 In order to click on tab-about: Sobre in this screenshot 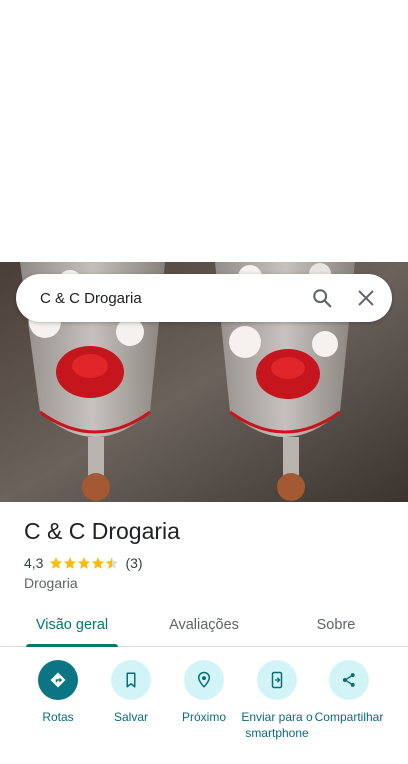, I will do `click(336, 625)`.